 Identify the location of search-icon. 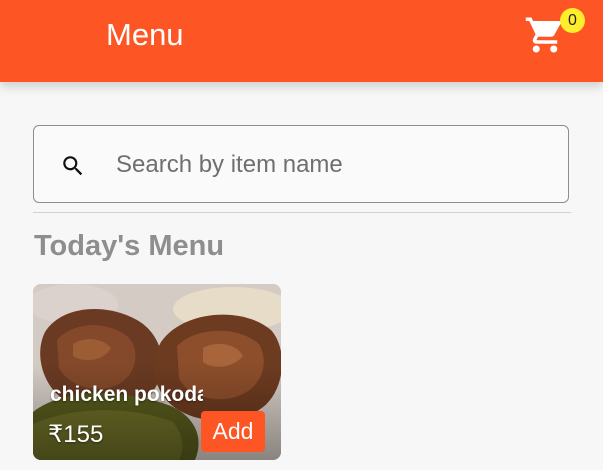
(73, 166).